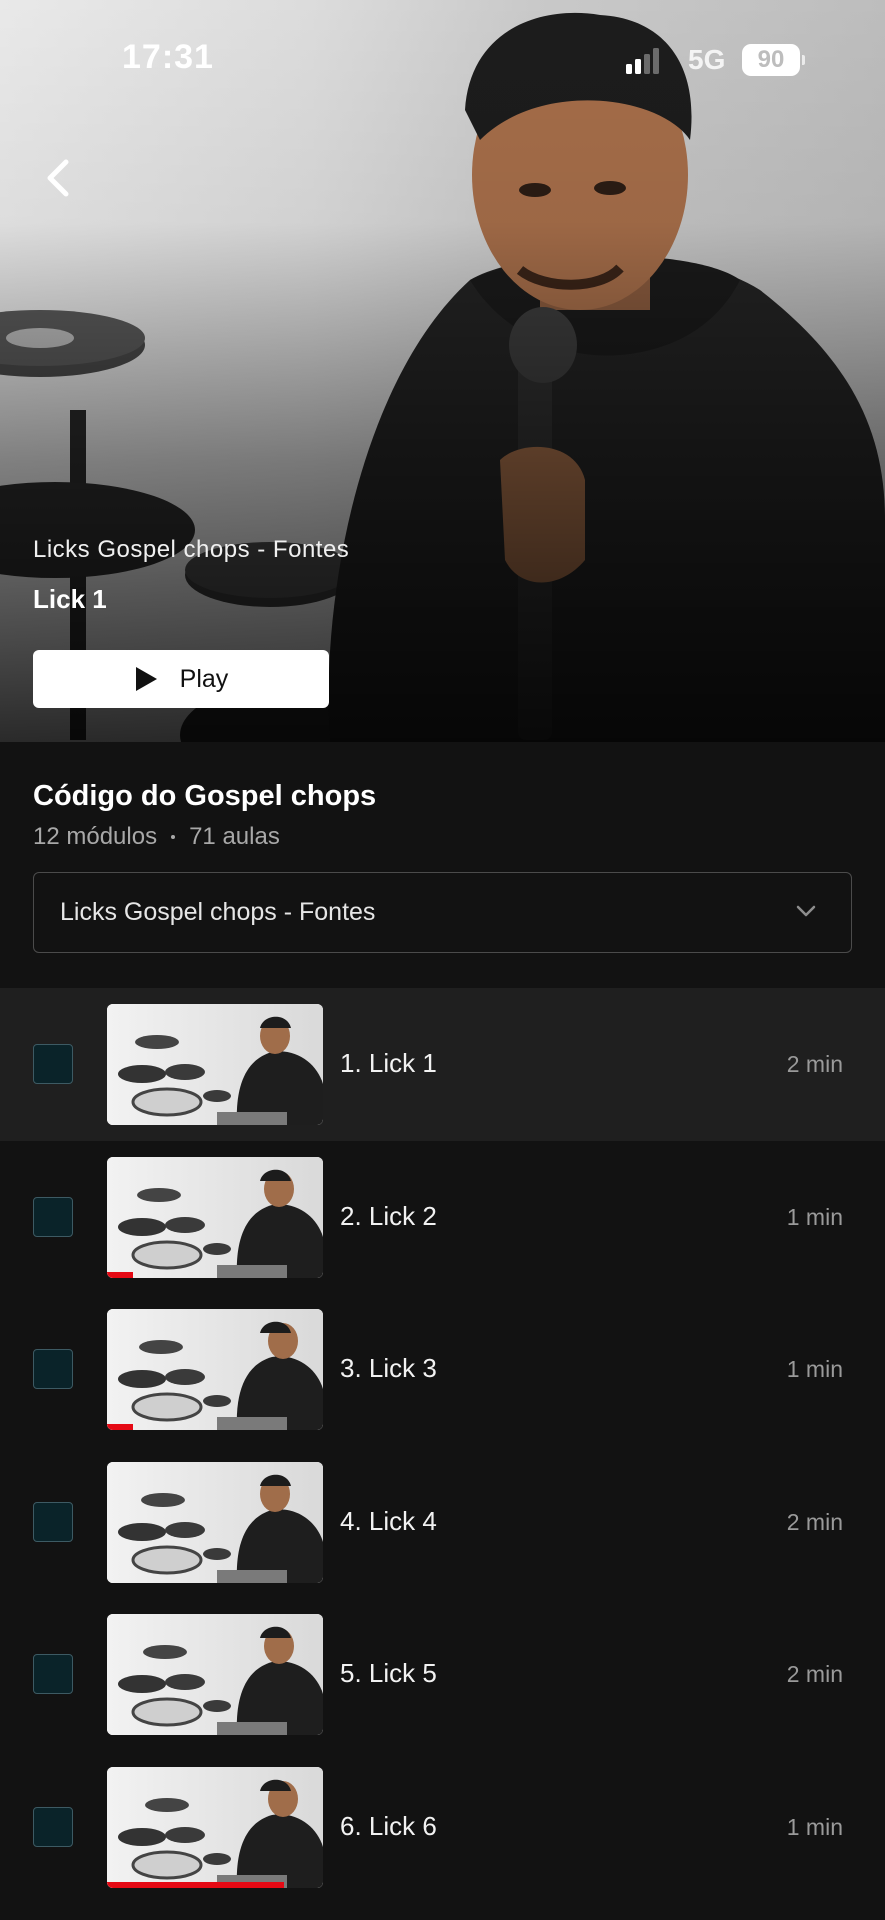 This screenshot has width=885, height=1920. I want to click on play-button: Play, so click(181, 679).